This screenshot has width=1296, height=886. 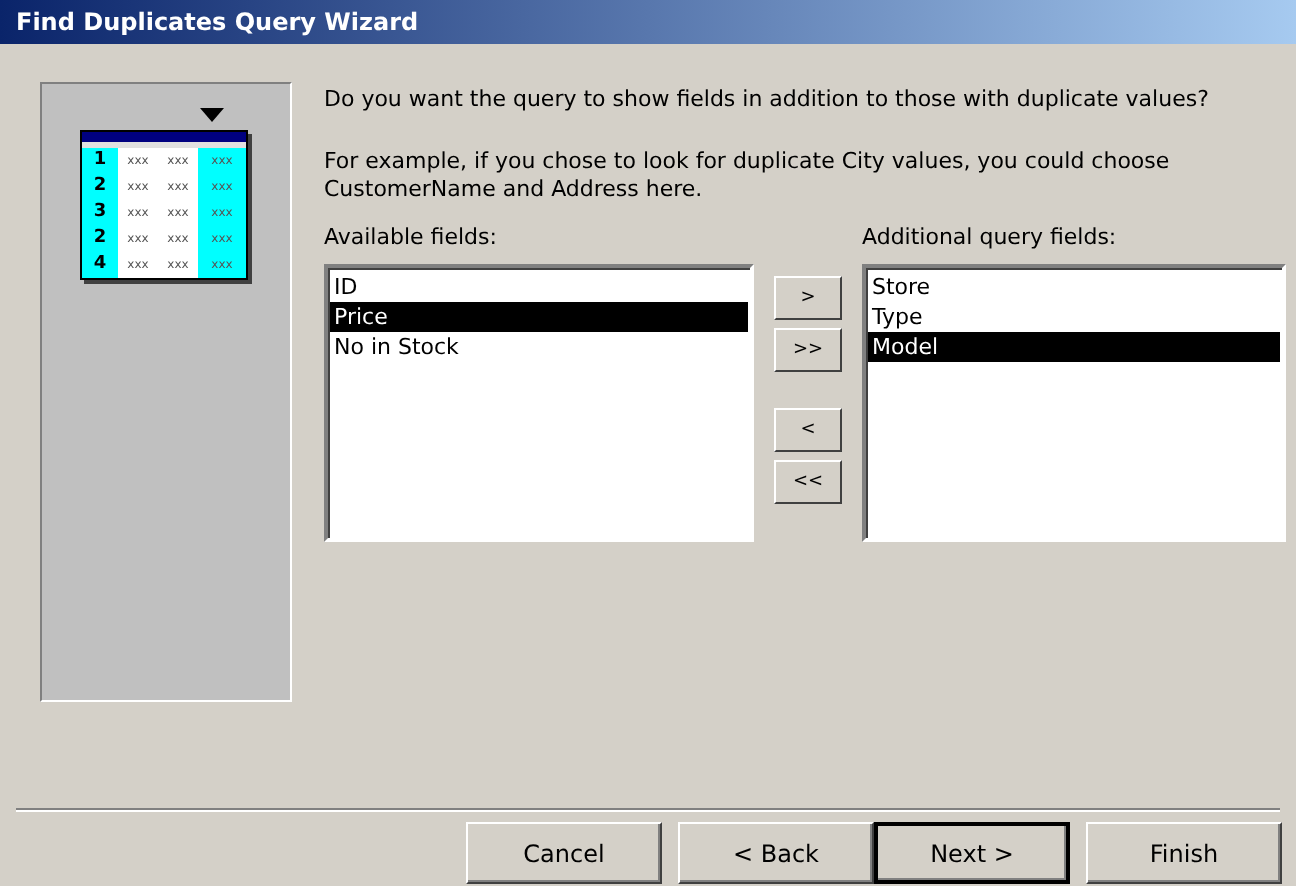 I want to click on wizard-button: Next >, so click(x=972, y=853).